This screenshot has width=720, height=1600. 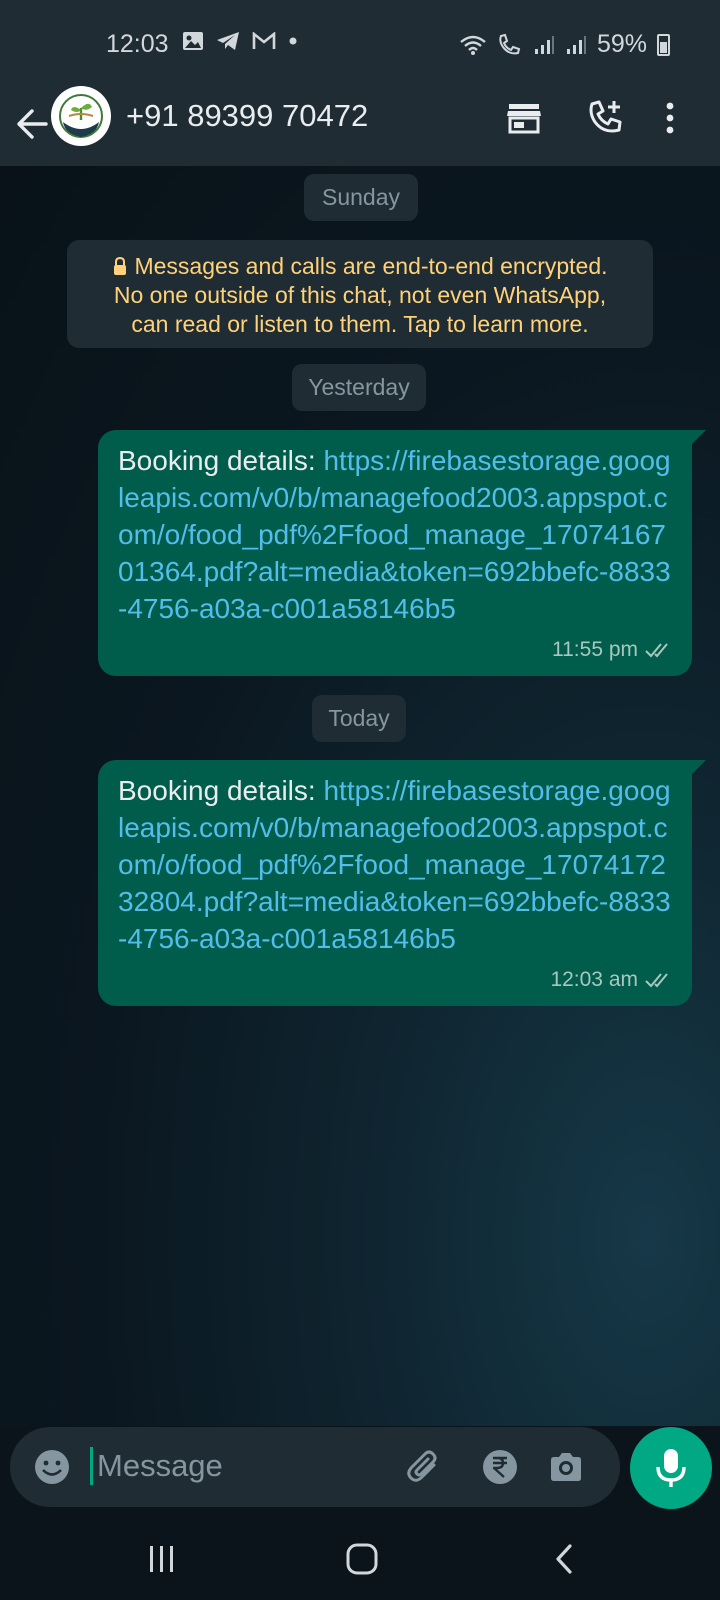 What do you see at coordinates (500, 1467) in the screenshot?
I see `rupee-payment-icon` at bounding box center [500, 1467].